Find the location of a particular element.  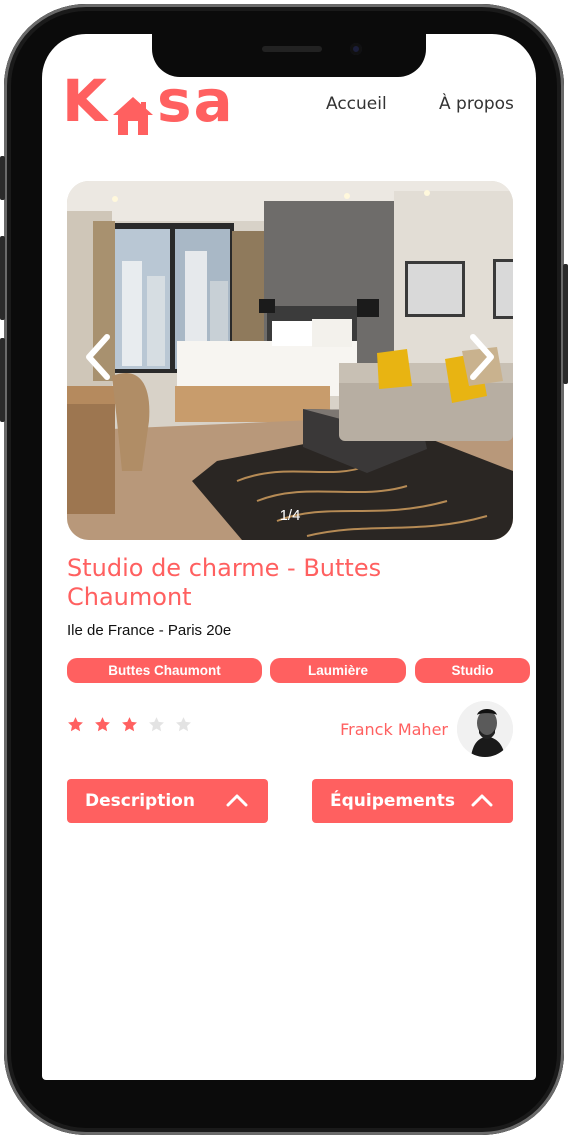

kasa-logo: K sa is located at coordinates (148, 101).